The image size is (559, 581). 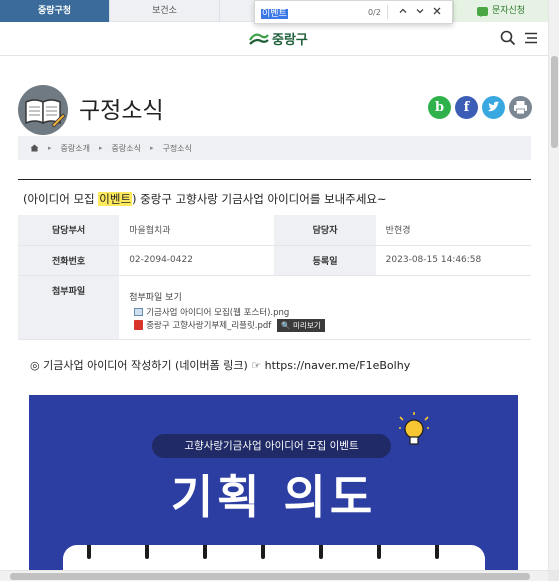 What do you see at coordinates (274, 13) in the screenshot?
I see `find-query: 이벤트` at bounding box center [274, 13].